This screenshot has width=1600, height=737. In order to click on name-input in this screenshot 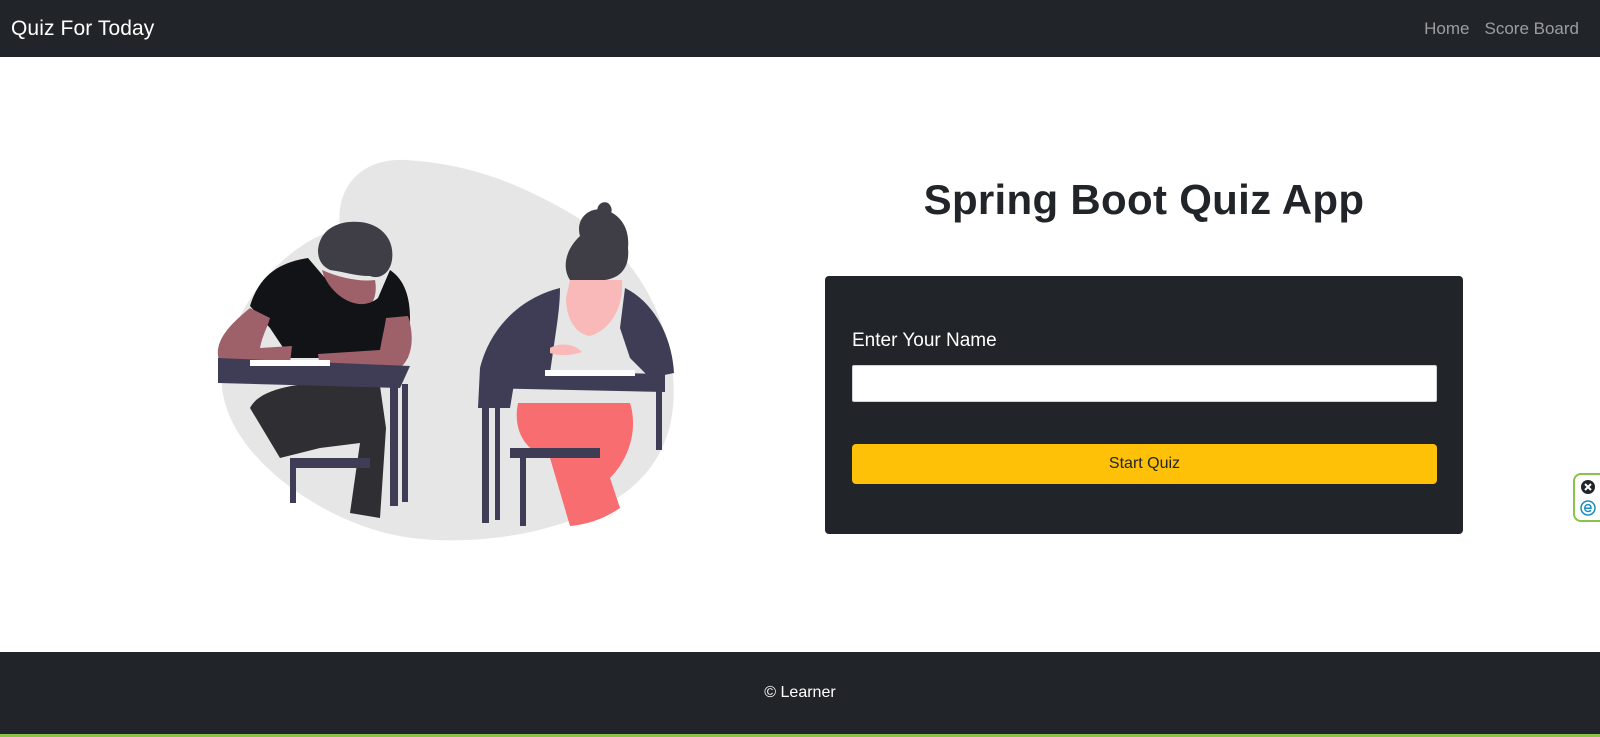, I will do `click(1144, 383)`.